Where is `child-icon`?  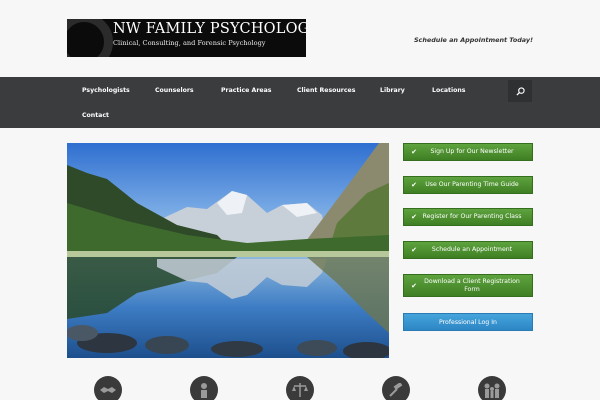
child-icon is located at coordinates (204, 388).